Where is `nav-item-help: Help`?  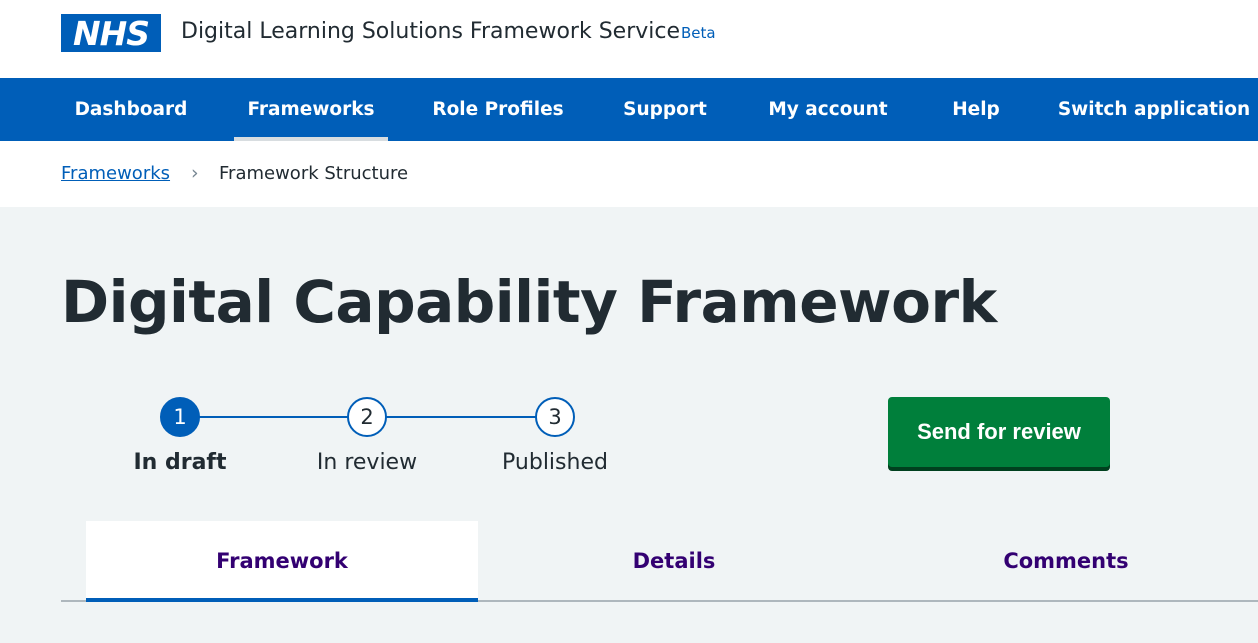 nav-item-help: Help is located at coordinates (976, 109).